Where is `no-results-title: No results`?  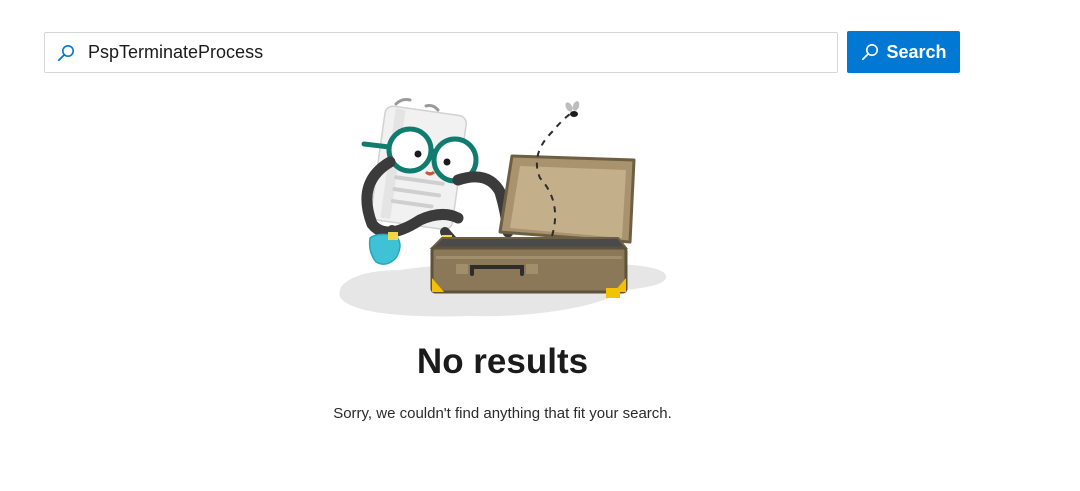 no-results-title: No results is located at coordinates (502, 361).